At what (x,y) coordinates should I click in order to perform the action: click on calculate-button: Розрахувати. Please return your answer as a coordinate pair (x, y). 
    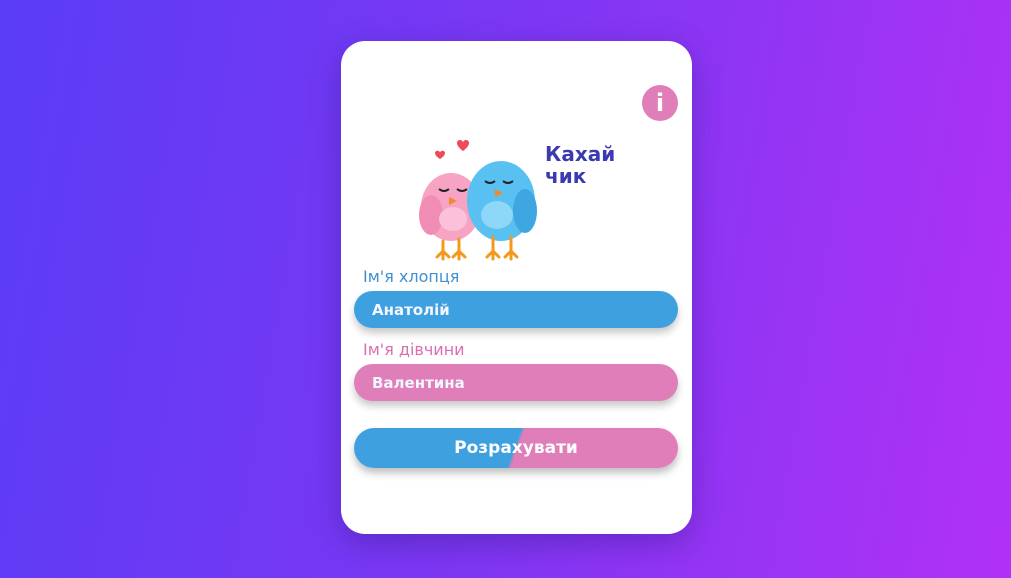
    Looking at the image, I should click on (516, 448).